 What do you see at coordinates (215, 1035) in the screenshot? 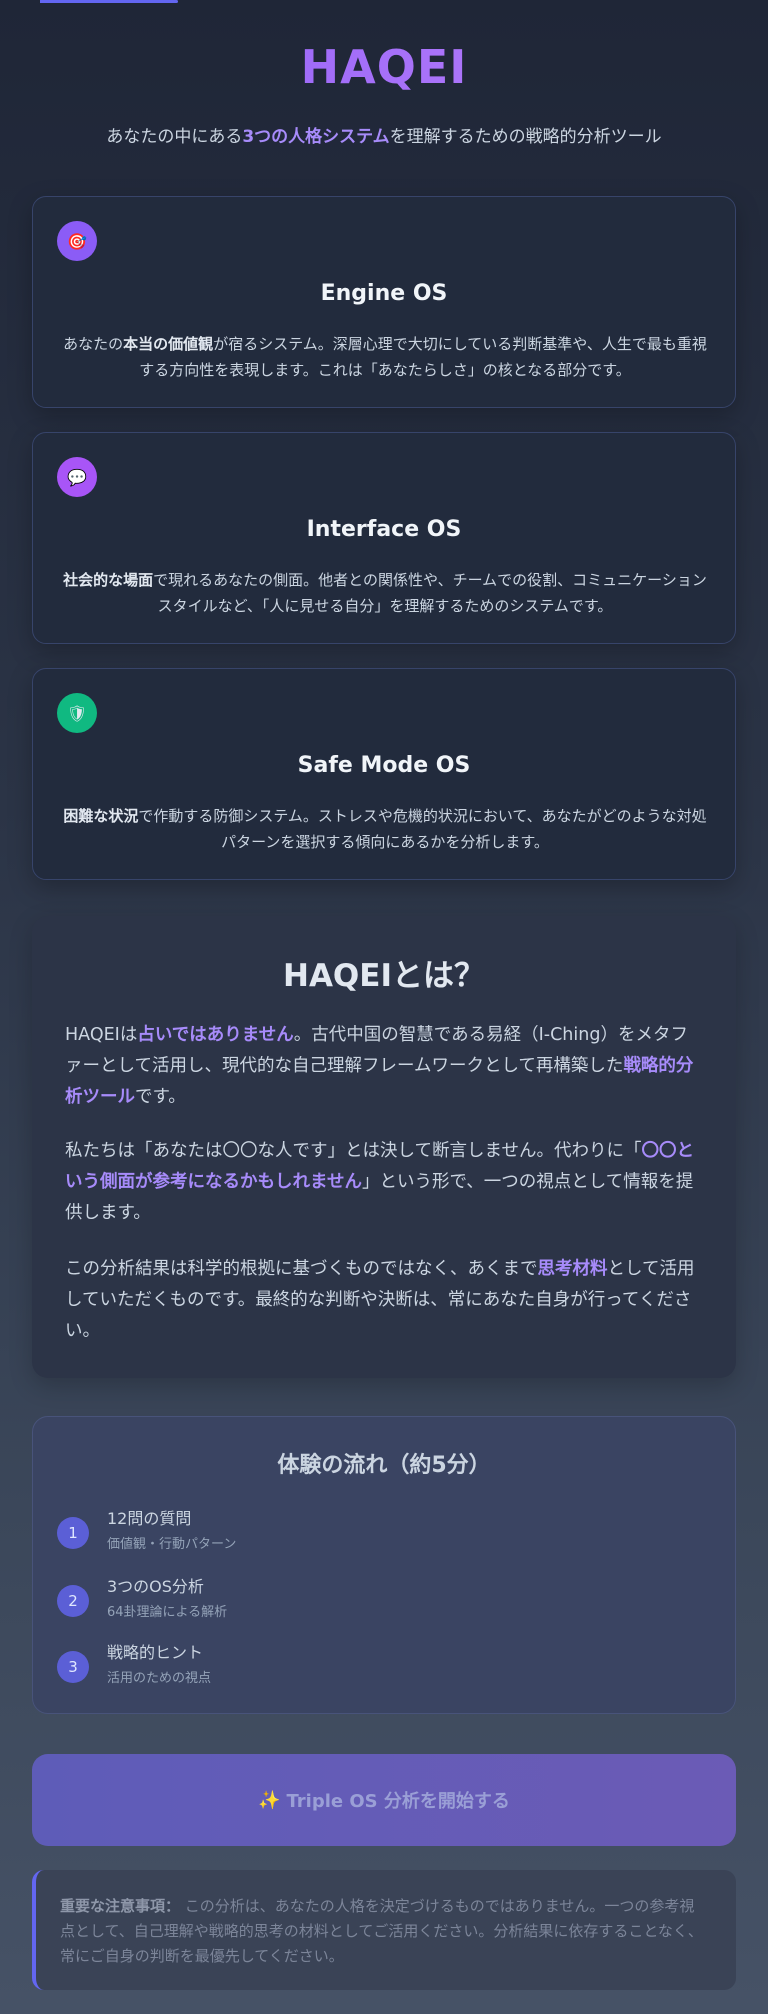
I see `about-highlight: 占いではありません` at bounding box center [215, 1035].